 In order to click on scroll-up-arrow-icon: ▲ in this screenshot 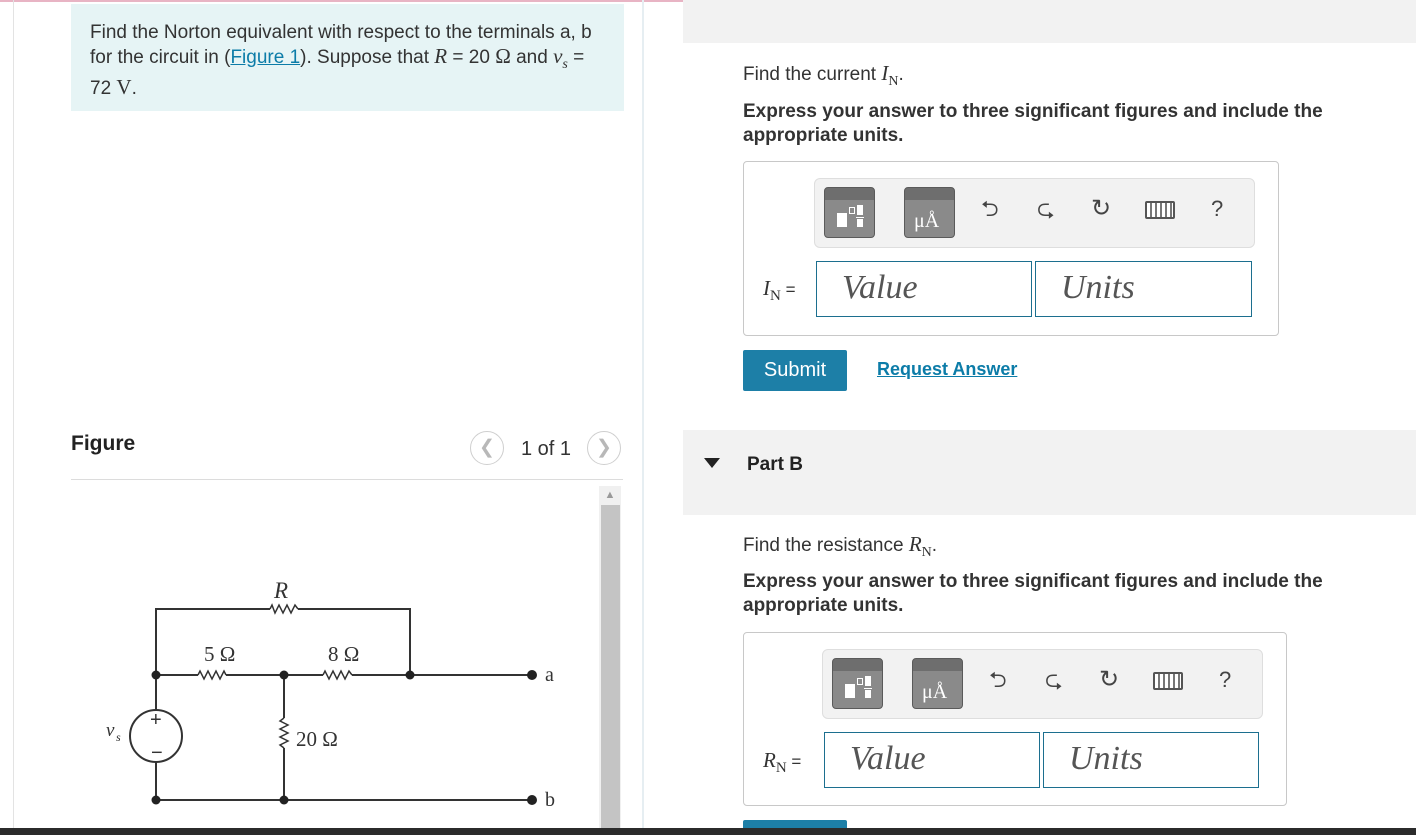, I will do `click(610, 495)`.